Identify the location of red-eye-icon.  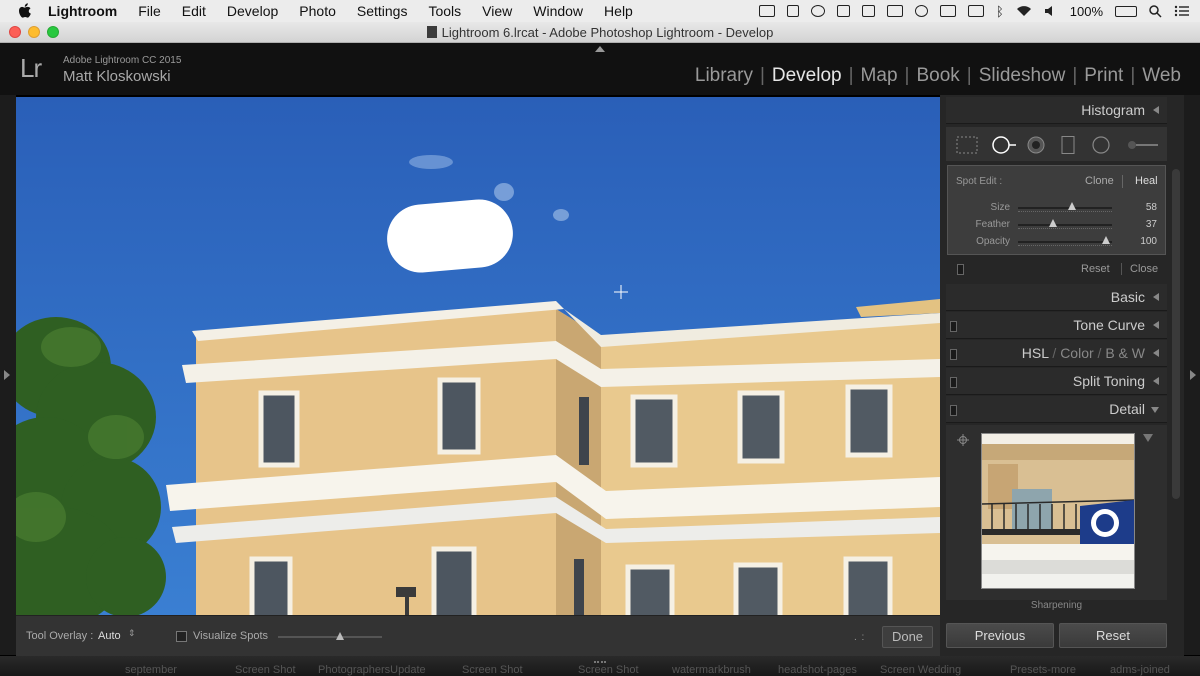
(1036, 145).